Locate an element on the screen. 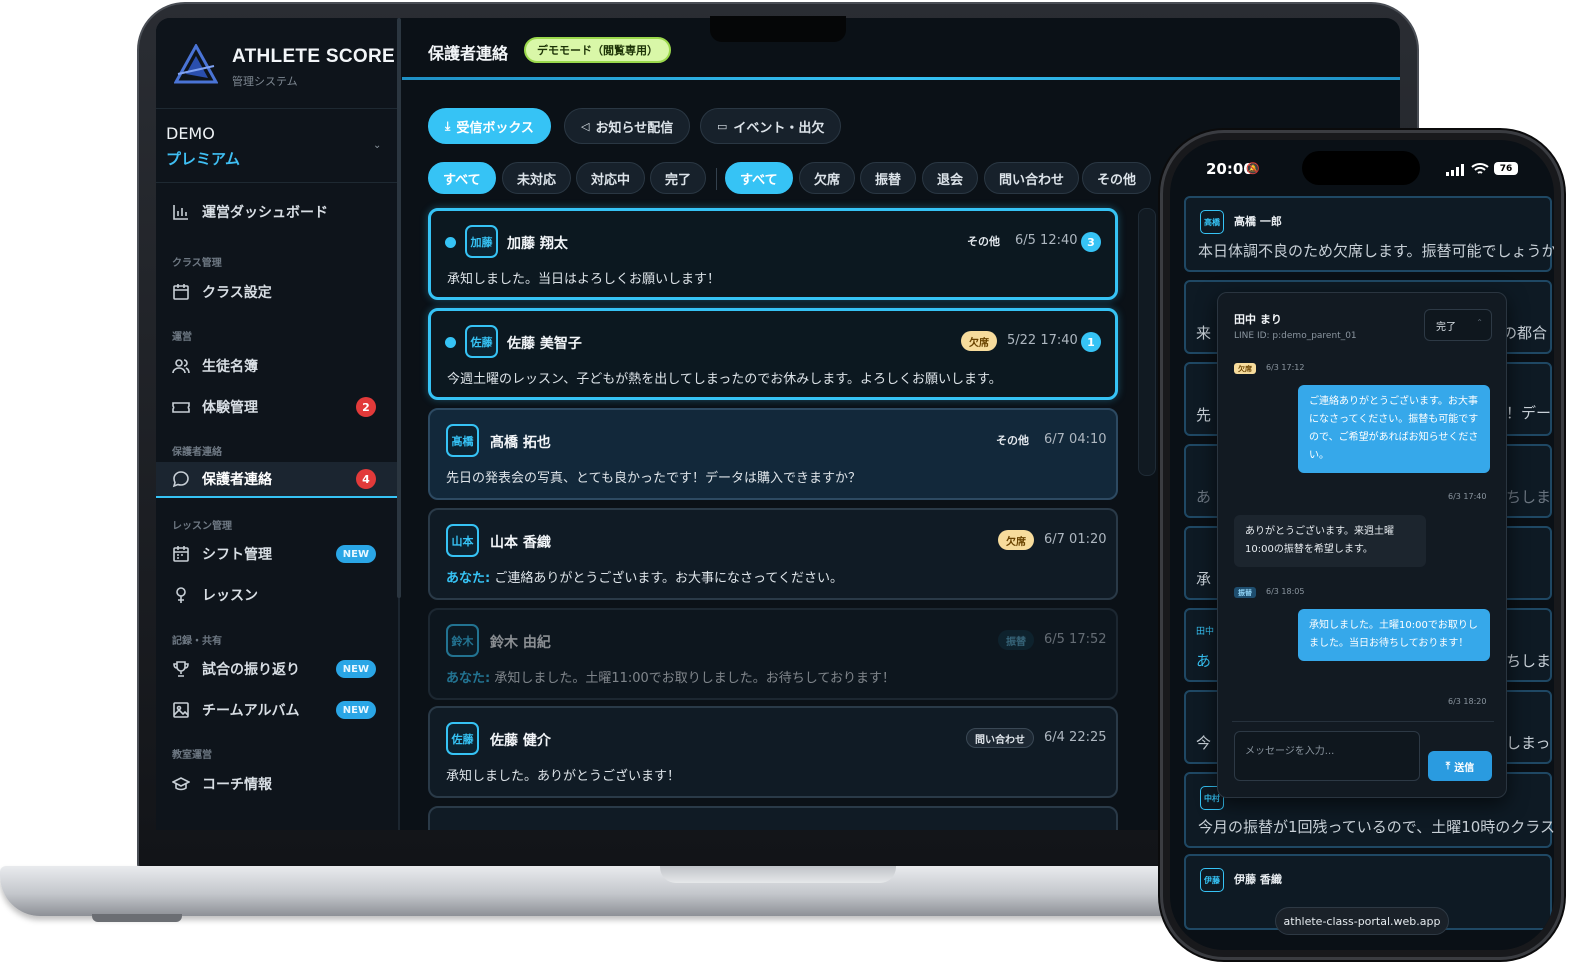  filter-divider is located at coordinates (716, 179).